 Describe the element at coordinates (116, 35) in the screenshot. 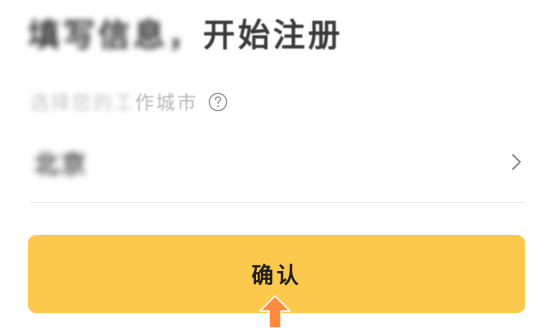

I see `page-title-blurred: 填写信息，` at that location.